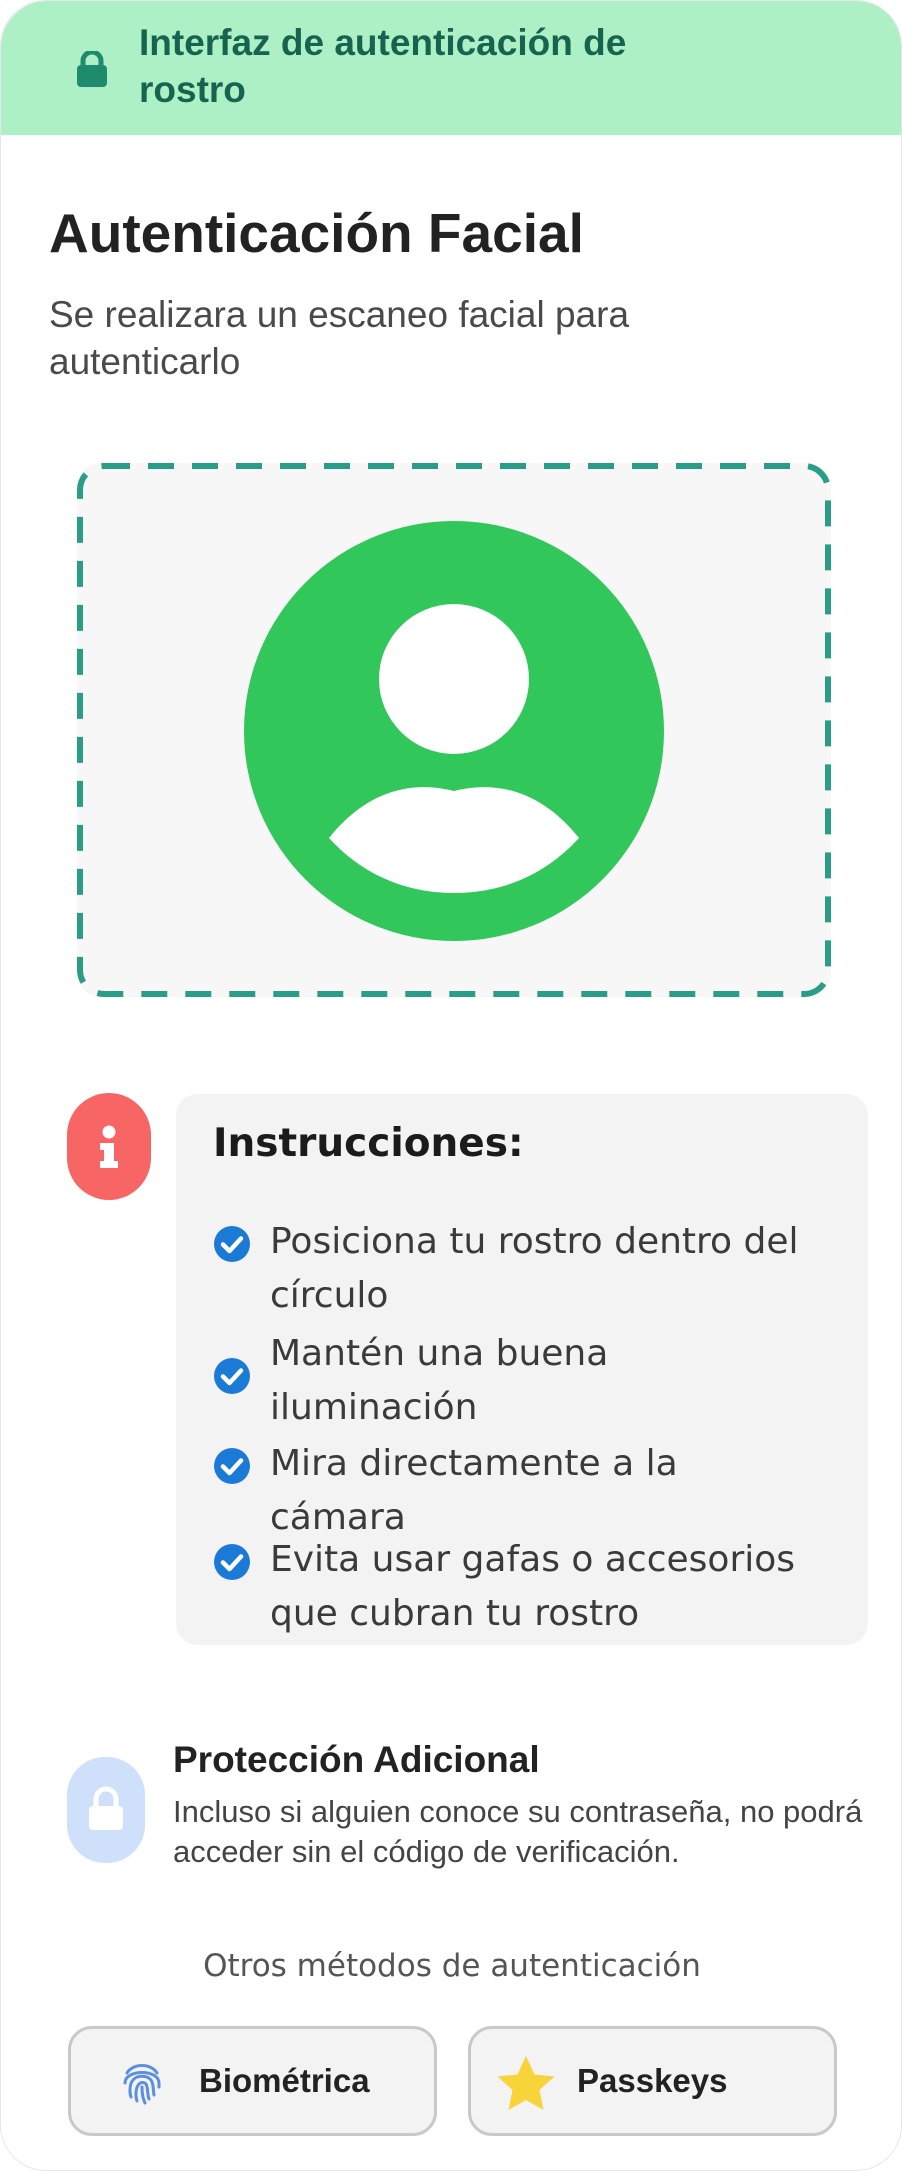  I want to click on page-title: Autenticación Facial, so click(316, 233).